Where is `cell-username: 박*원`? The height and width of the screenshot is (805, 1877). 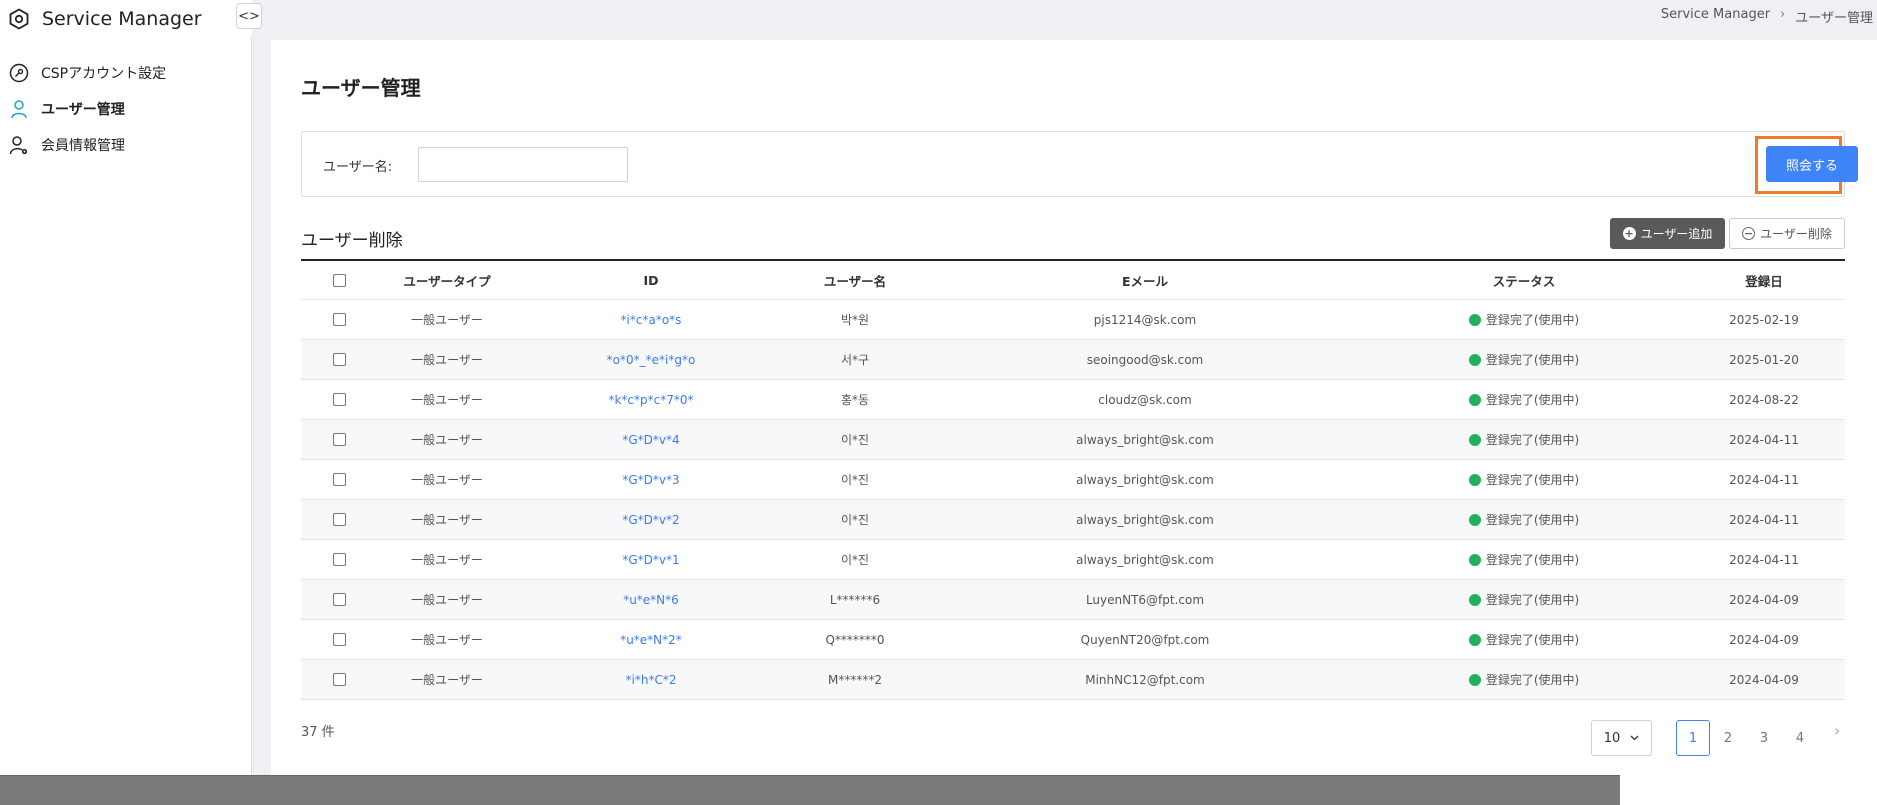 cell-username: 박*원 is located at coordinates (855, 320).